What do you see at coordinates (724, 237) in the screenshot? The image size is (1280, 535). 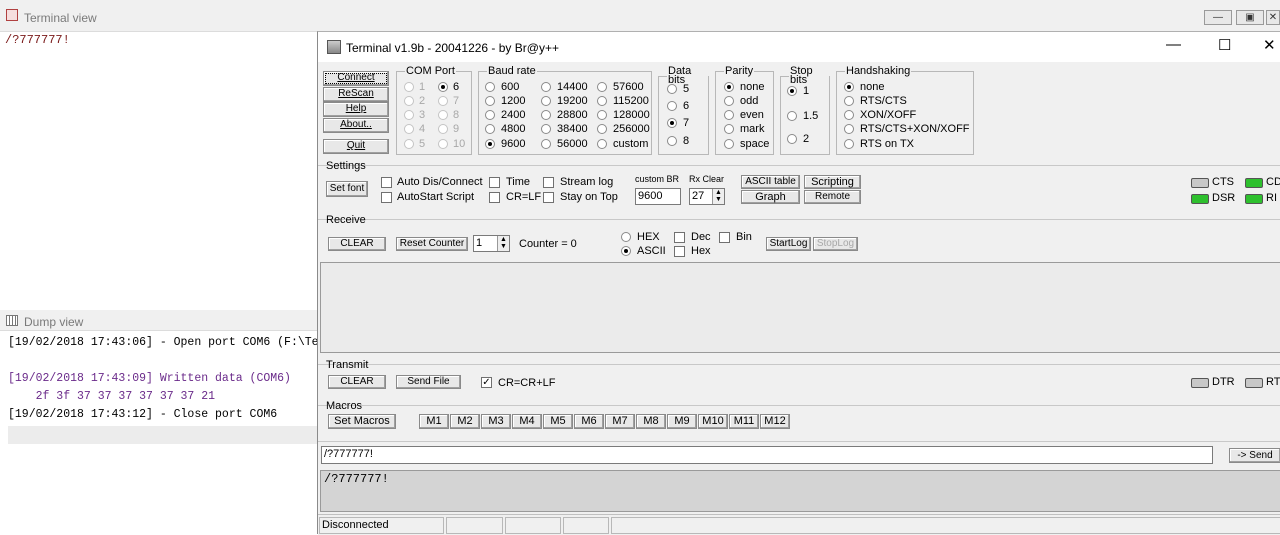 I see `bin-checkbox` at bounding box center [724, 237].